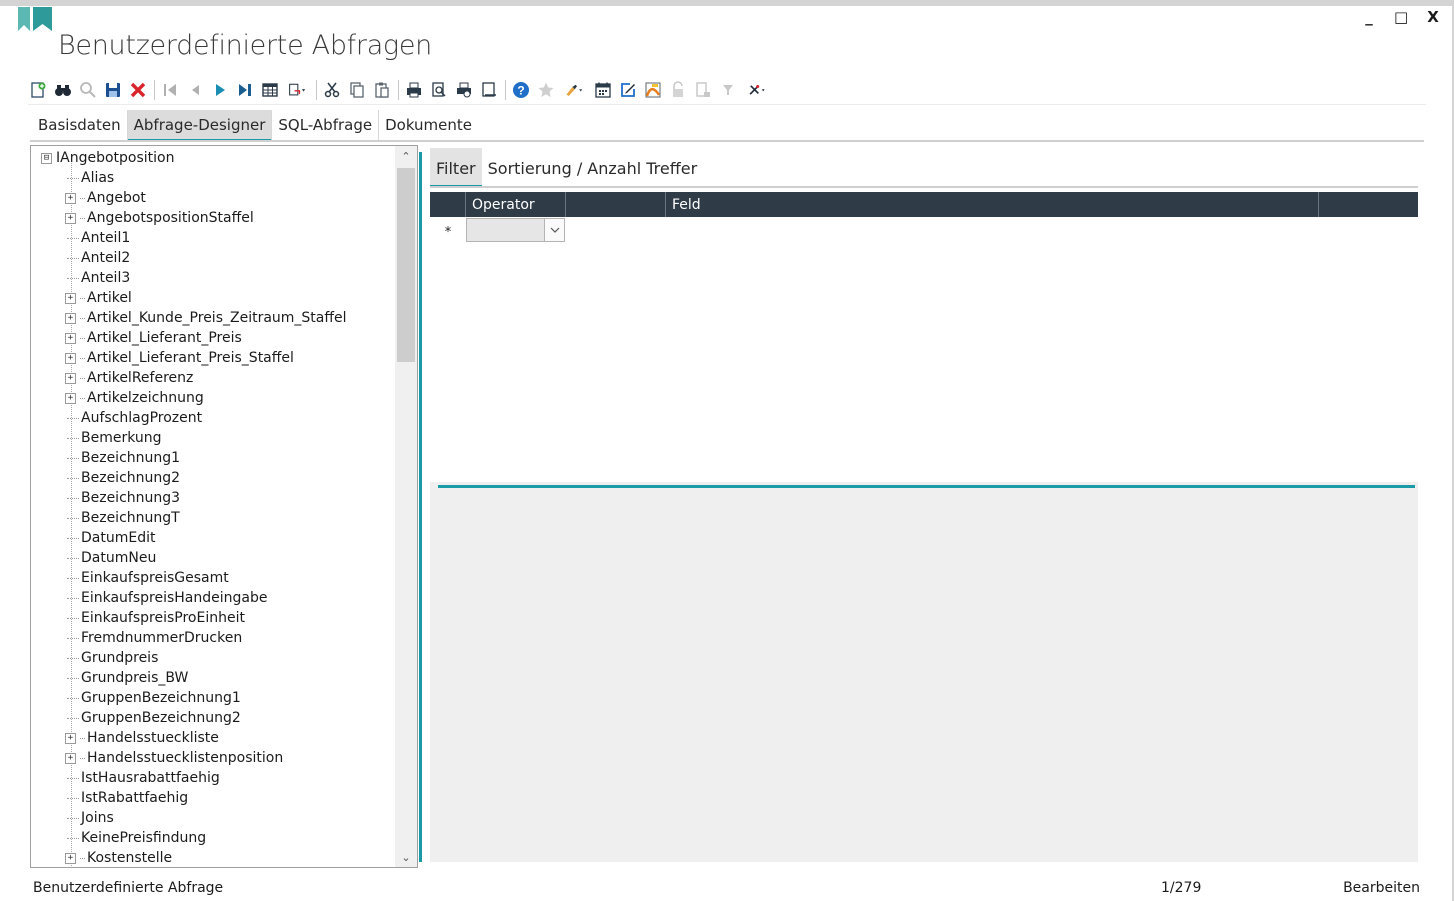  I want to click on tree-connector, so click(73, 538).